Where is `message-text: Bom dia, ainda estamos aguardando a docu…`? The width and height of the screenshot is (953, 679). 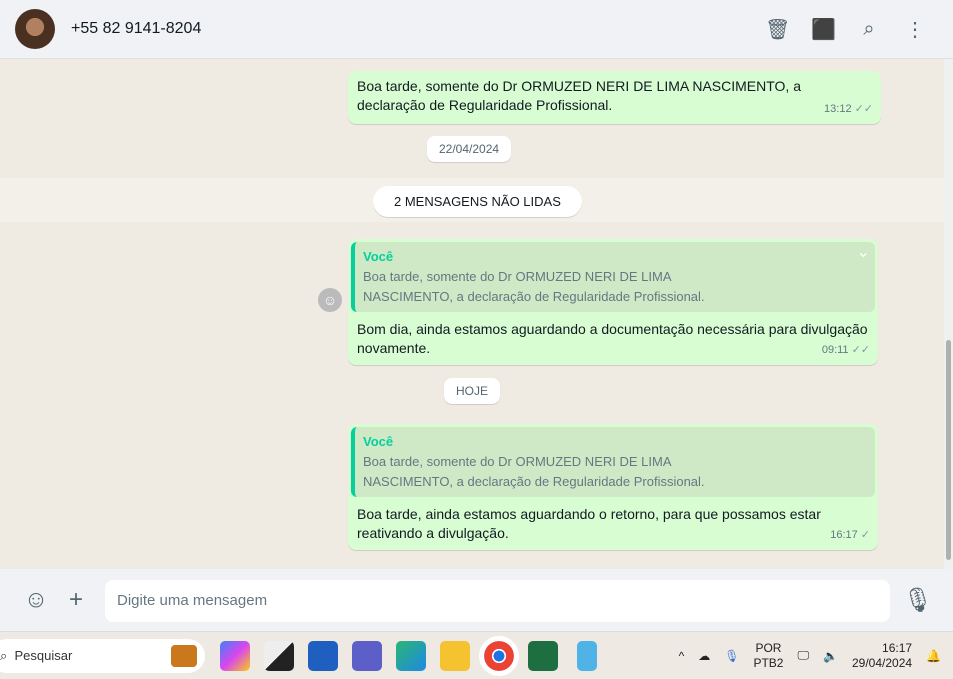 message-text: Bom dia, ainda estamos aguardando a docu… is located at coordinates (612, 338).